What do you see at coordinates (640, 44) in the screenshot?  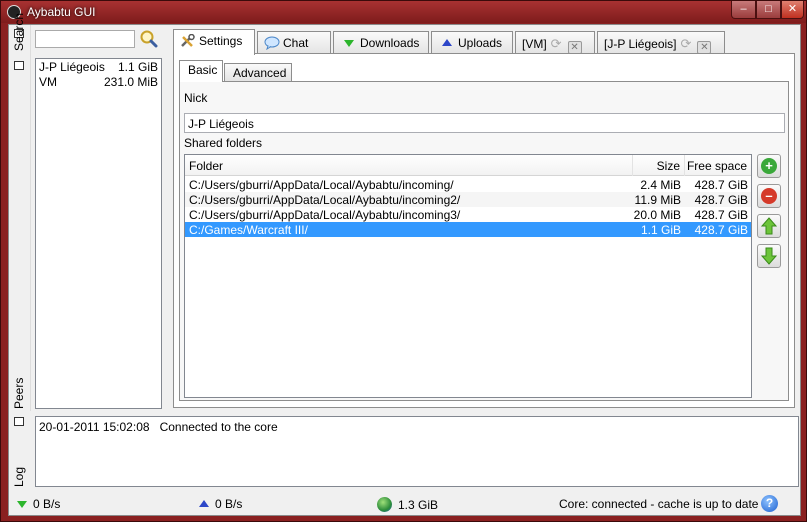 I see `tab-peer-jp-label: [J-P Liégeois]` at bounding box center [640, 44].